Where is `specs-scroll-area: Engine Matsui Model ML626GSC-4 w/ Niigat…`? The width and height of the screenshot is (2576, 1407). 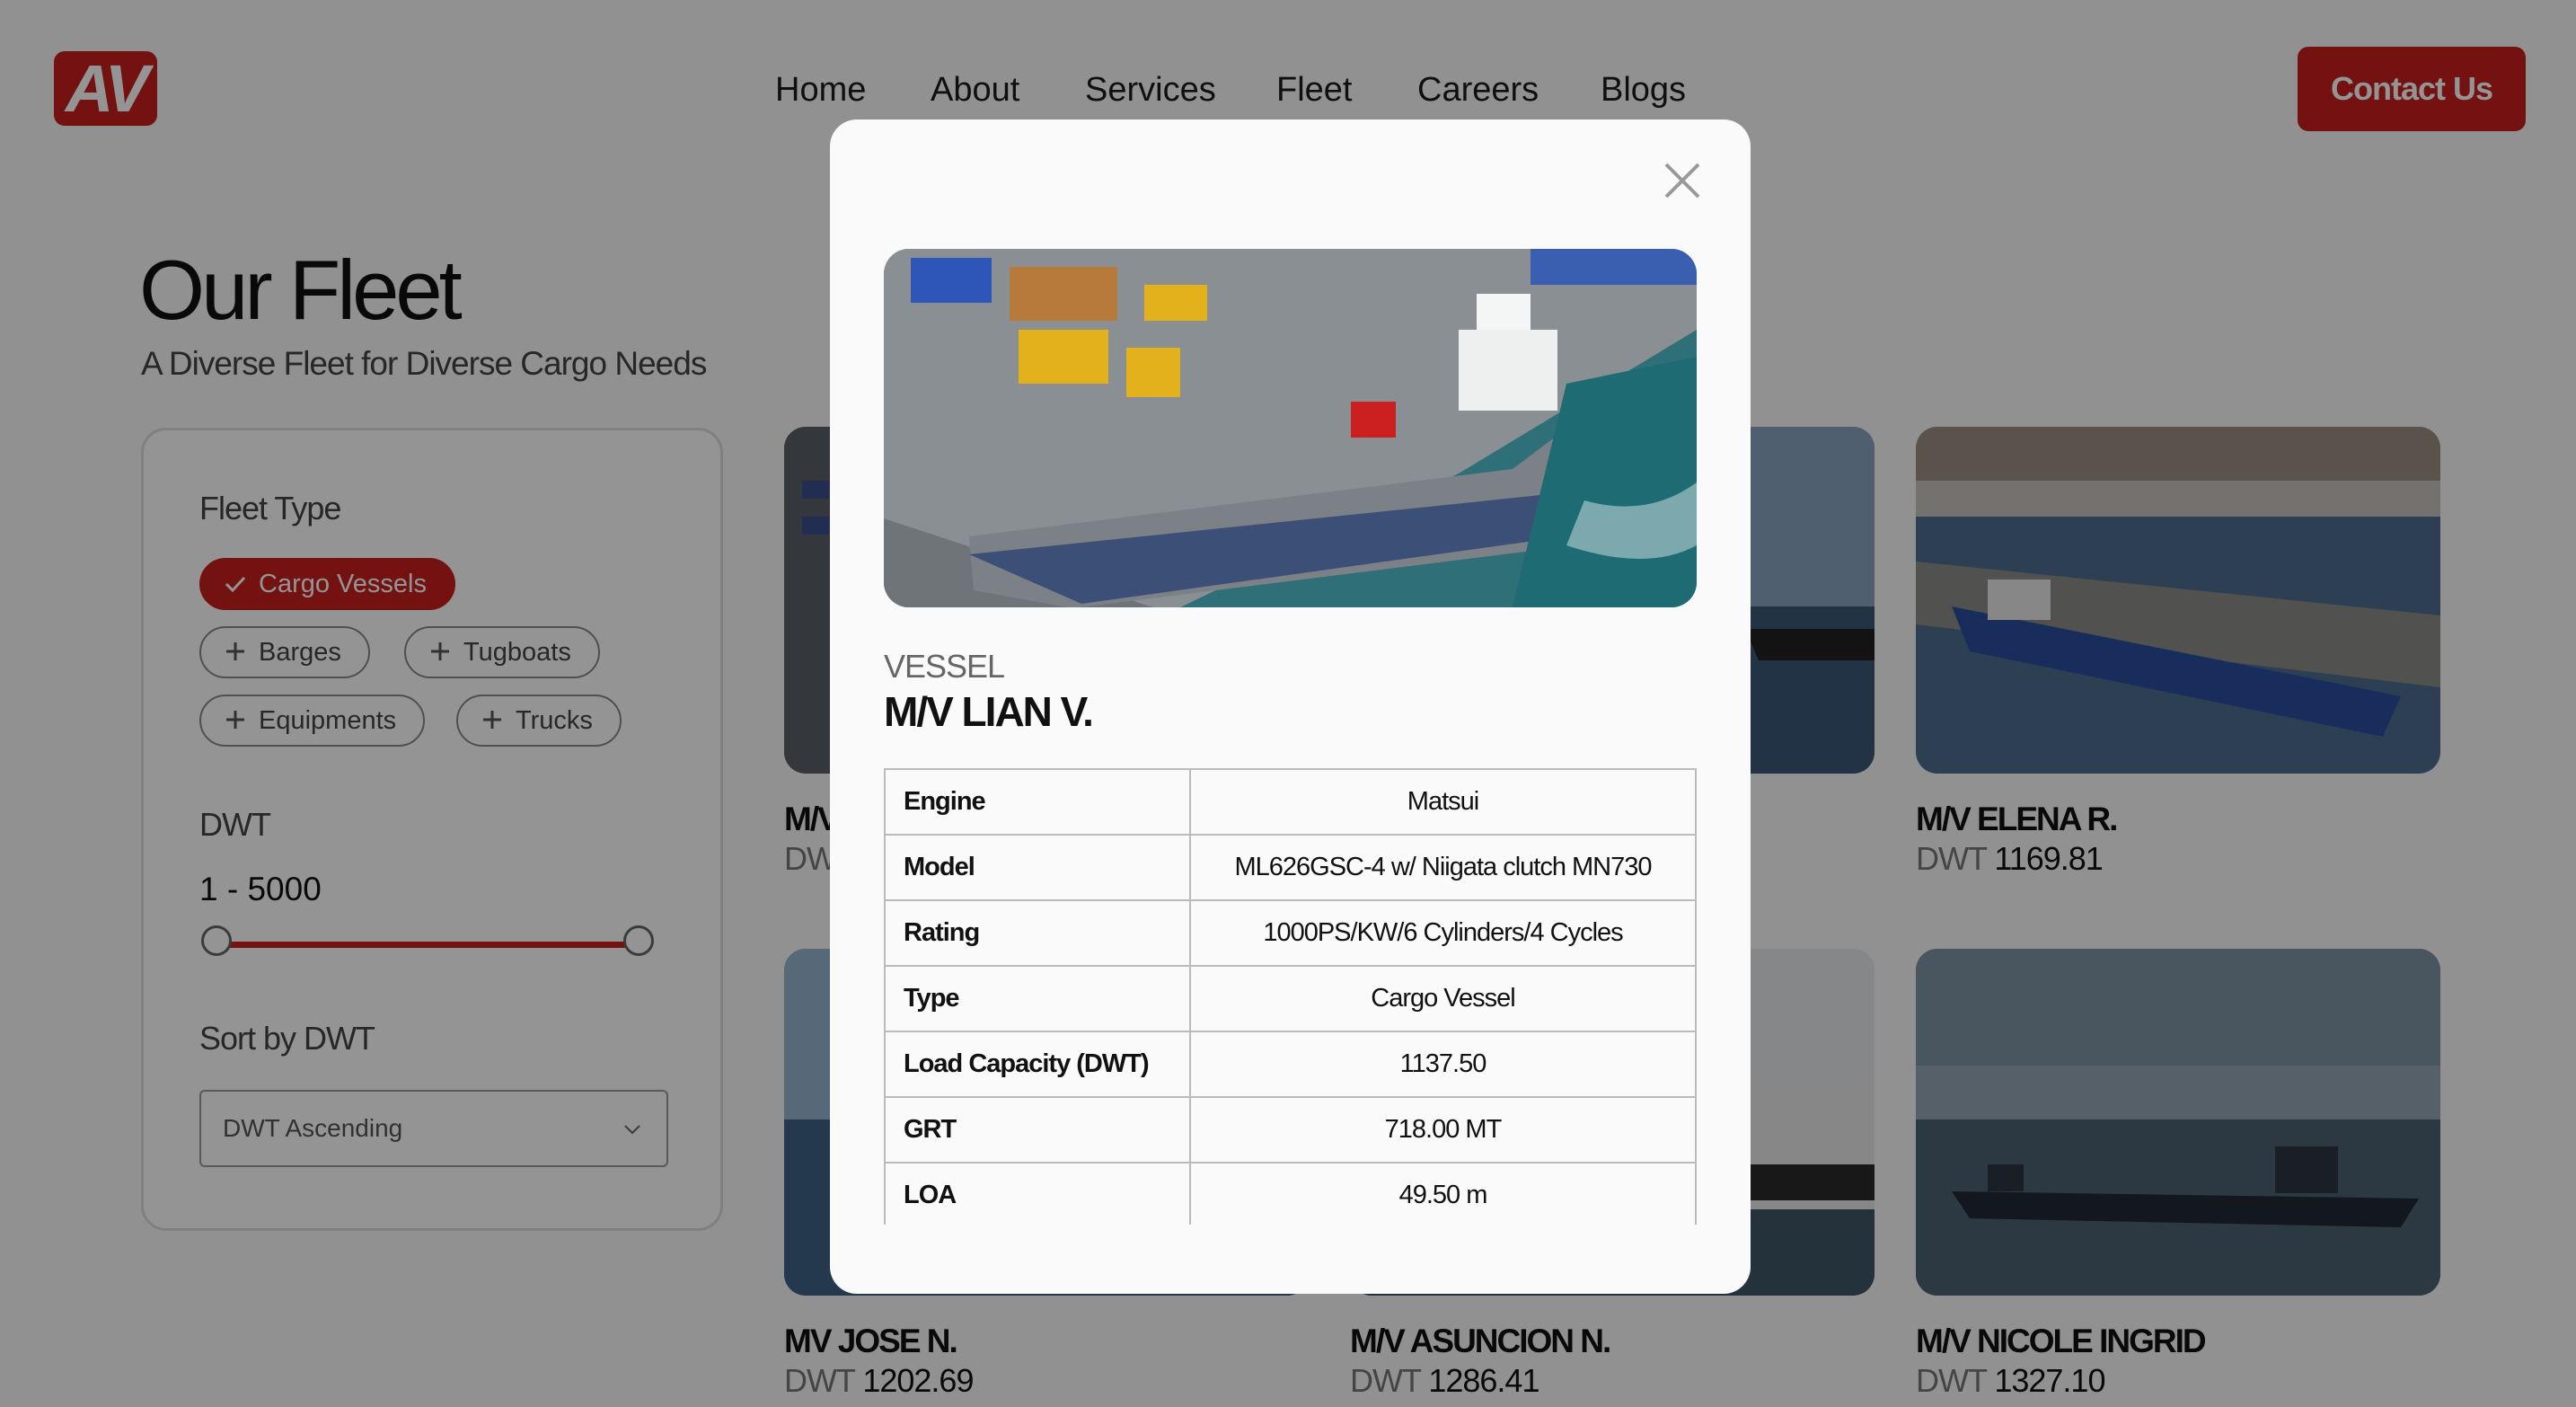
specs-scroll-area: Engine Matsui Model ML626GSC-4 w/ Niigat… is located at coordinates (1290, 996).